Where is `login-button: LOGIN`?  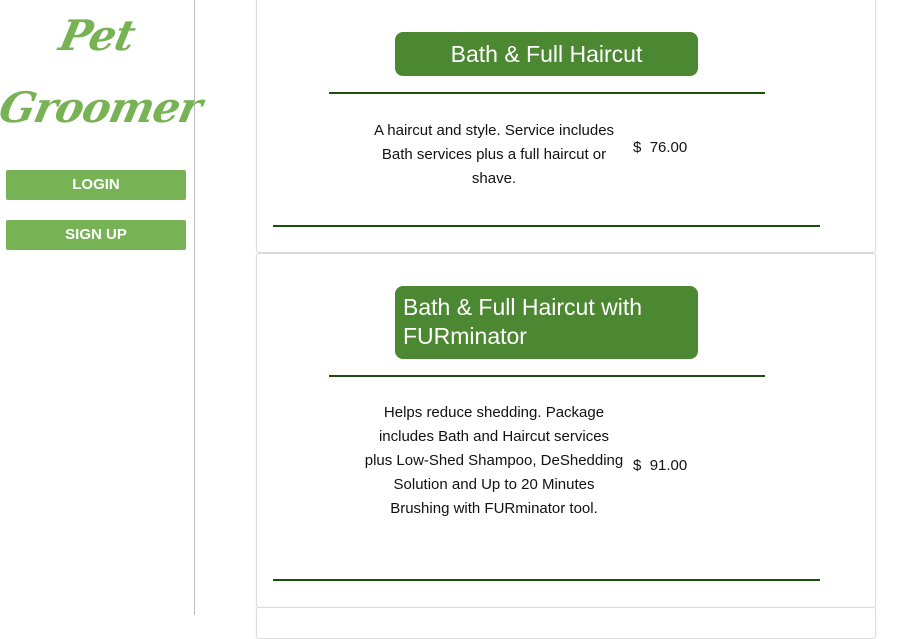 login-button: LOGIN is located at coordinates (96, 185).